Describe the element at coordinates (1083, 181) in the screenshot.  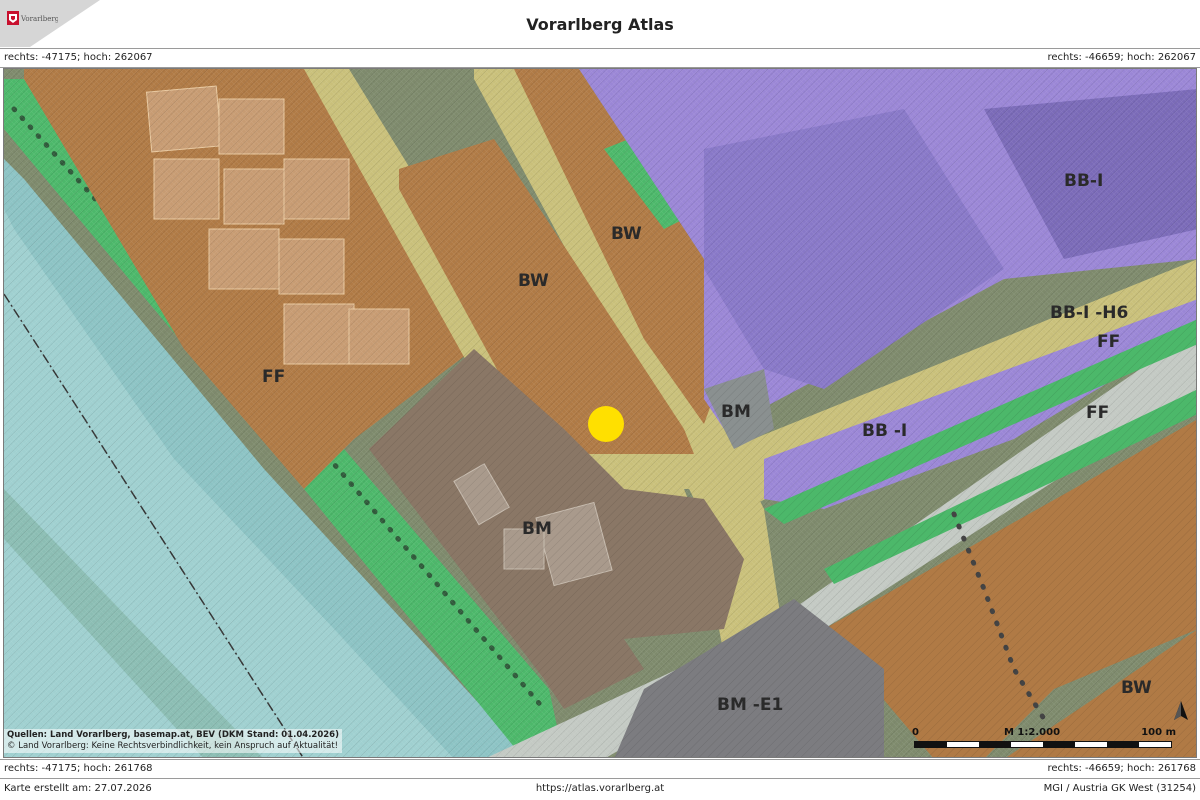
I see `zone-label: BB-I` at that location.